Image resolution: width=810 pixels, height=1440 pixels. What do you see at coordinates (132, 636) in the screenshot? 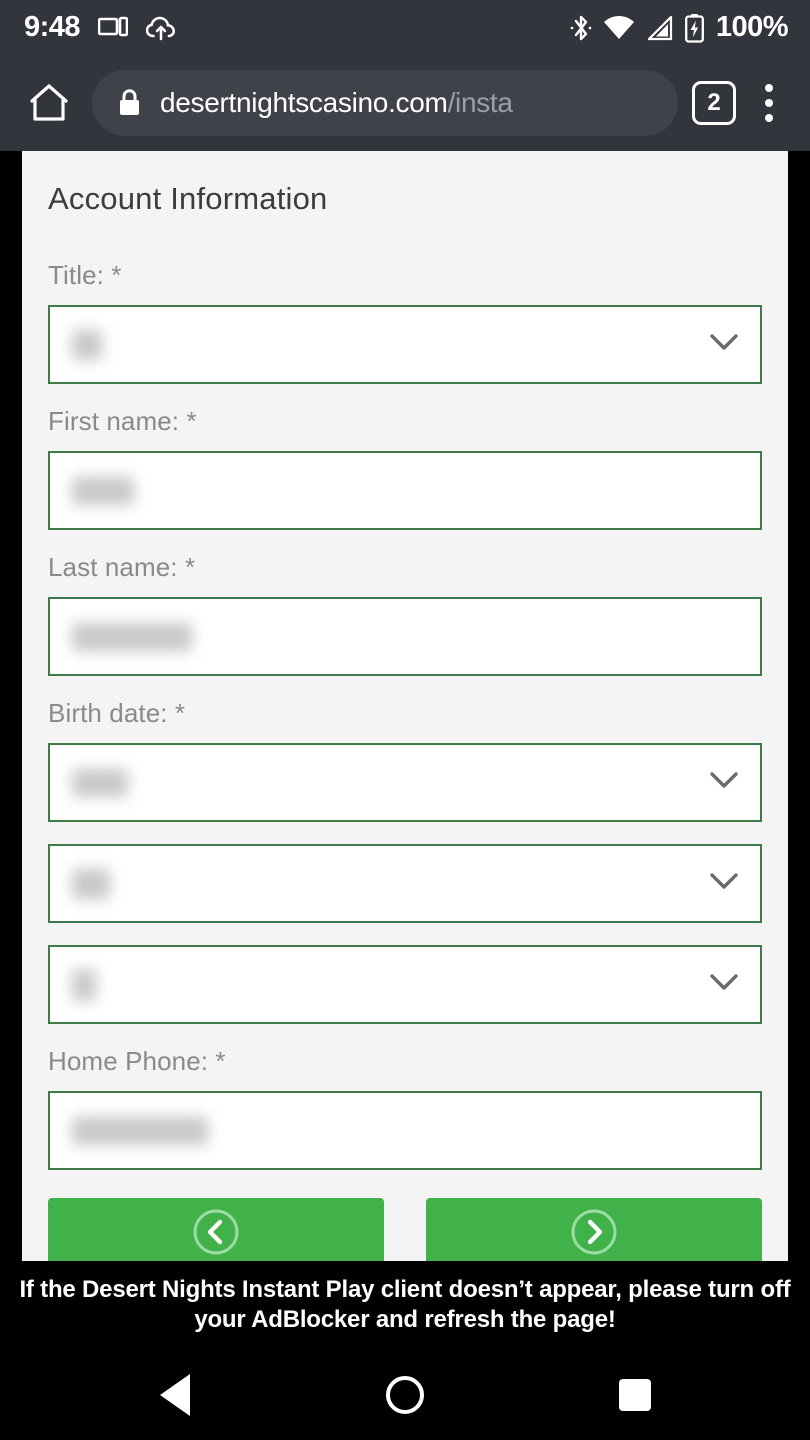
I see `last-name-value-redacted` at bounding box center [132, 636].